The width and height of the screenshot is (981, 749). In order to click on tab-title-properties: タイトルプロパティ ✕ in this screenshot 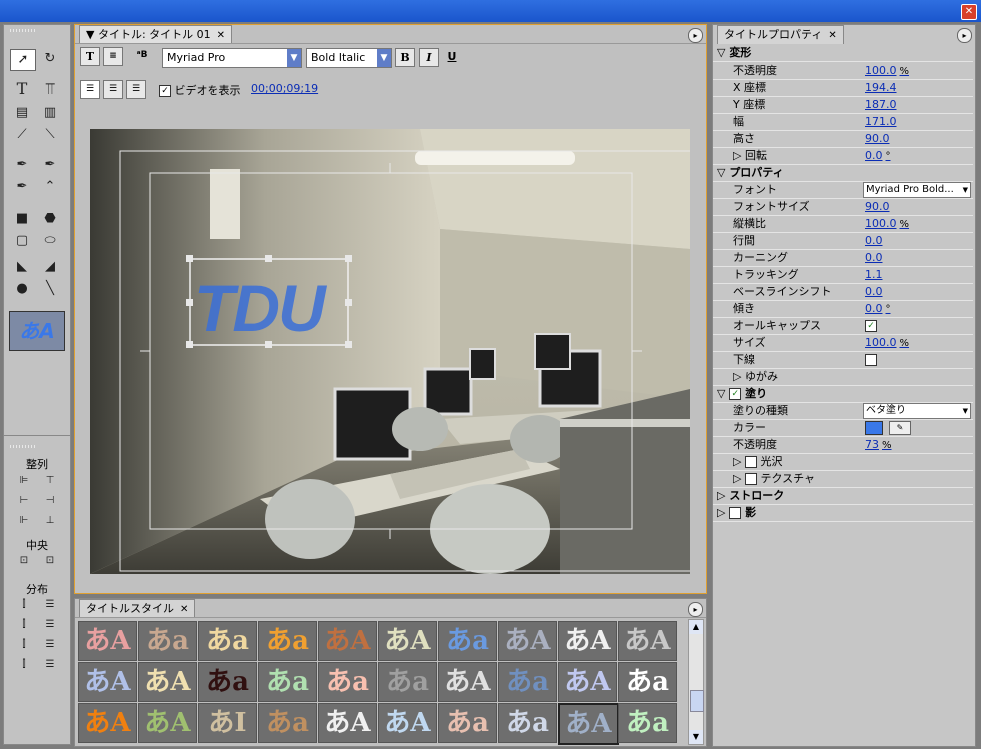, I will do `click(780, 34)`.